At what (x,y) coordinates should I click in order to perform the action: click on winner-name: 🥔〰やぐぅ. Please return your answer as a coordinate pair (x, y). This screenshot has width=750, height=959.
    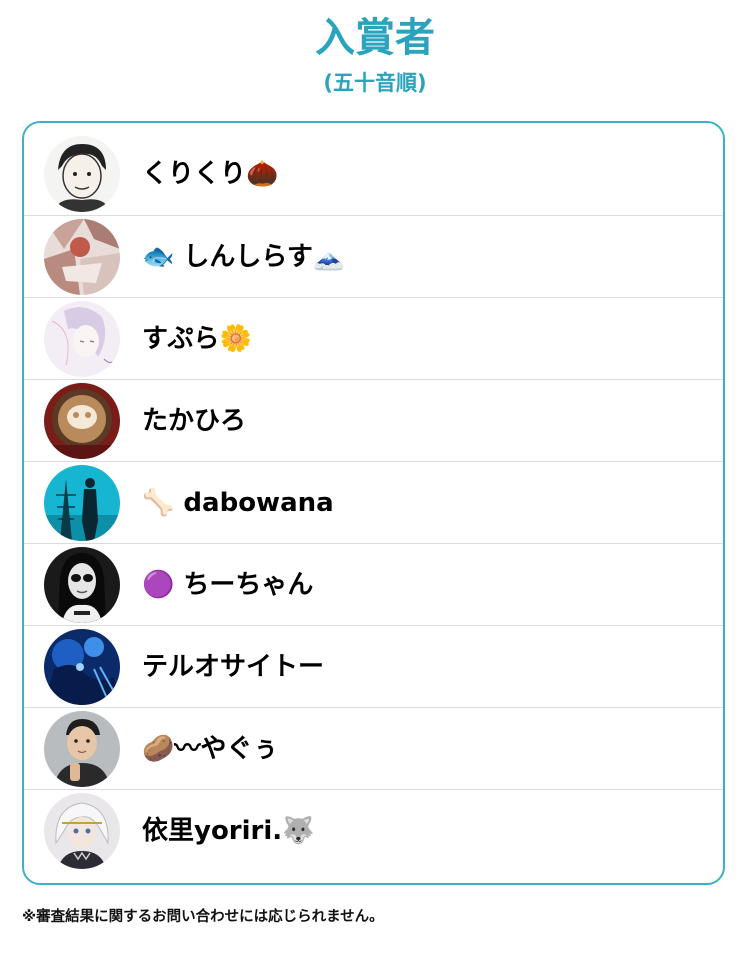
    Looking at the image, I should click on (210, 748).